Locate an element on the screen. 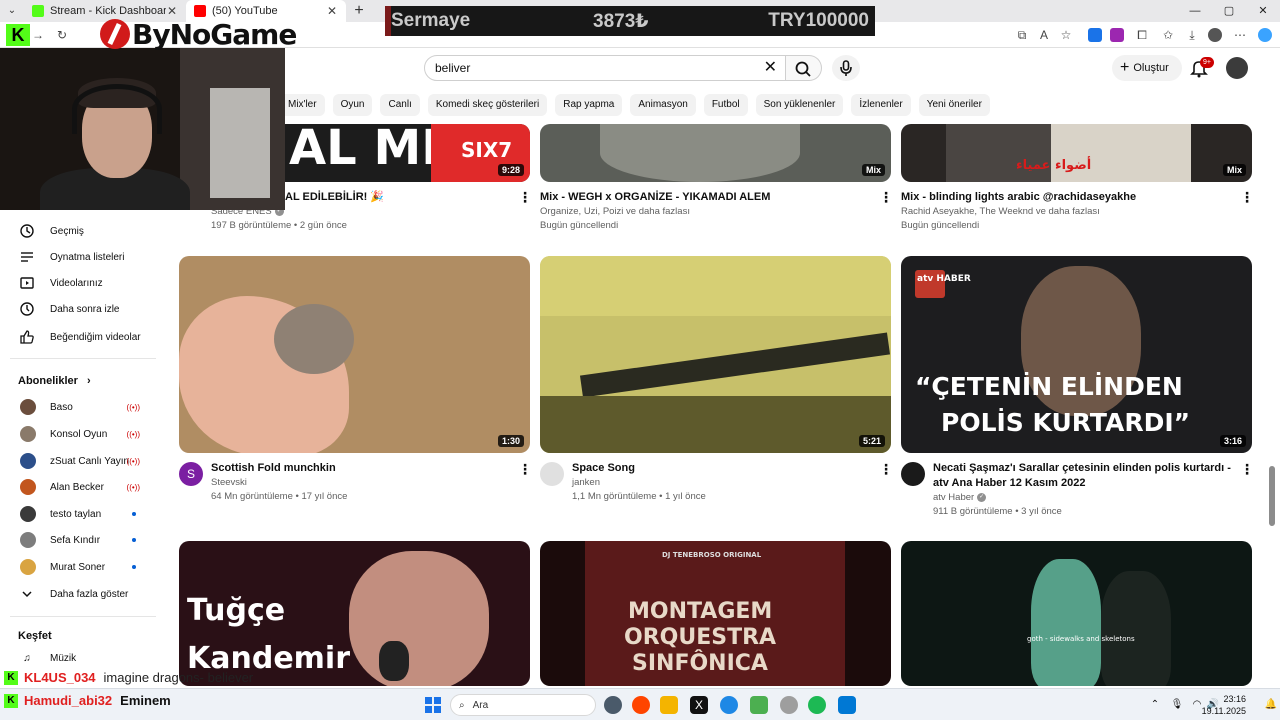 The image size is (1280, 720). create-button: + Oluştur is located at coordinates (1147, 68).